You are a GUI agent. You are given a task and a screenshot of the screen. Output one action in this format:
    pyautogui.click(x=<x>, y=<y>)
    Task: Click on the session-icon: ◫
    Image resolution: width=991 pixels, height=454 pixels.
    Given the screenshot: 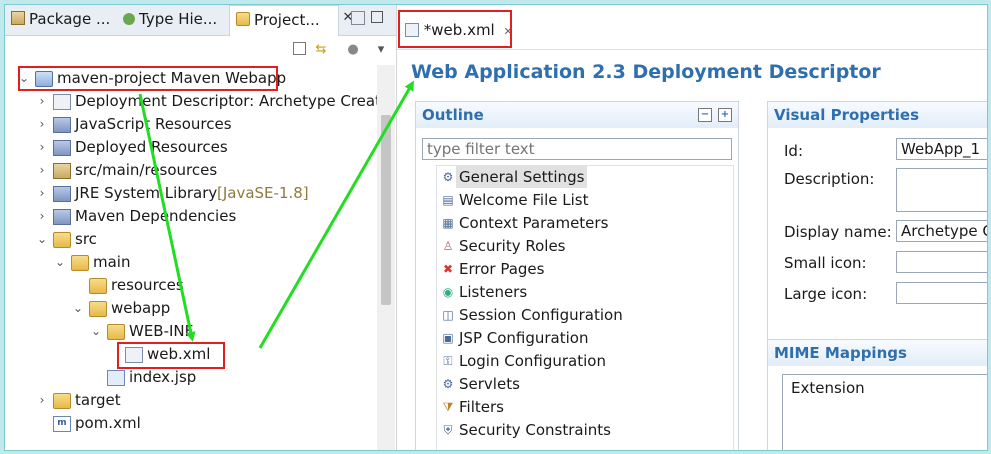 What is the action you would take?
    pyautogui.click(x=448, y=315)
    